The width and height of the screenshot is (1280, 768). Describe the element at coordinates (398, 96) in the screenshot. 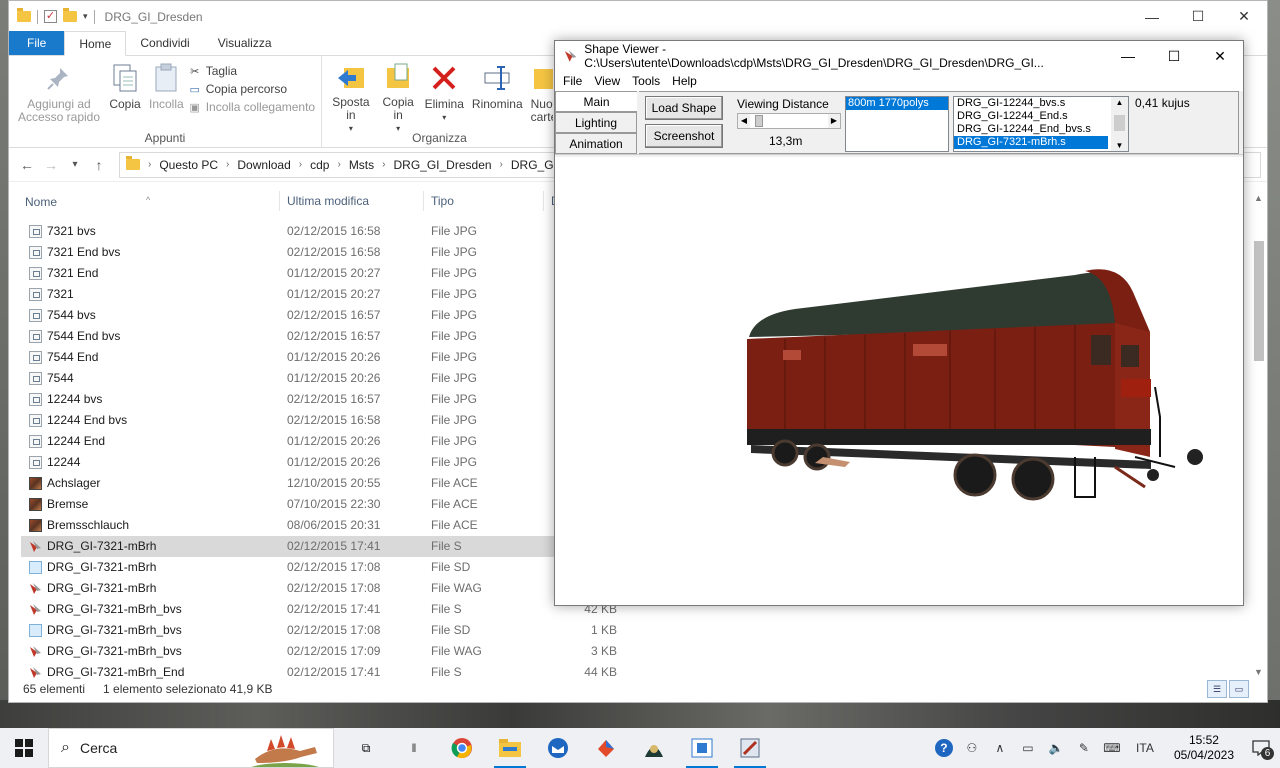

I see `copy-to-button: Copia in ▾` at that location.